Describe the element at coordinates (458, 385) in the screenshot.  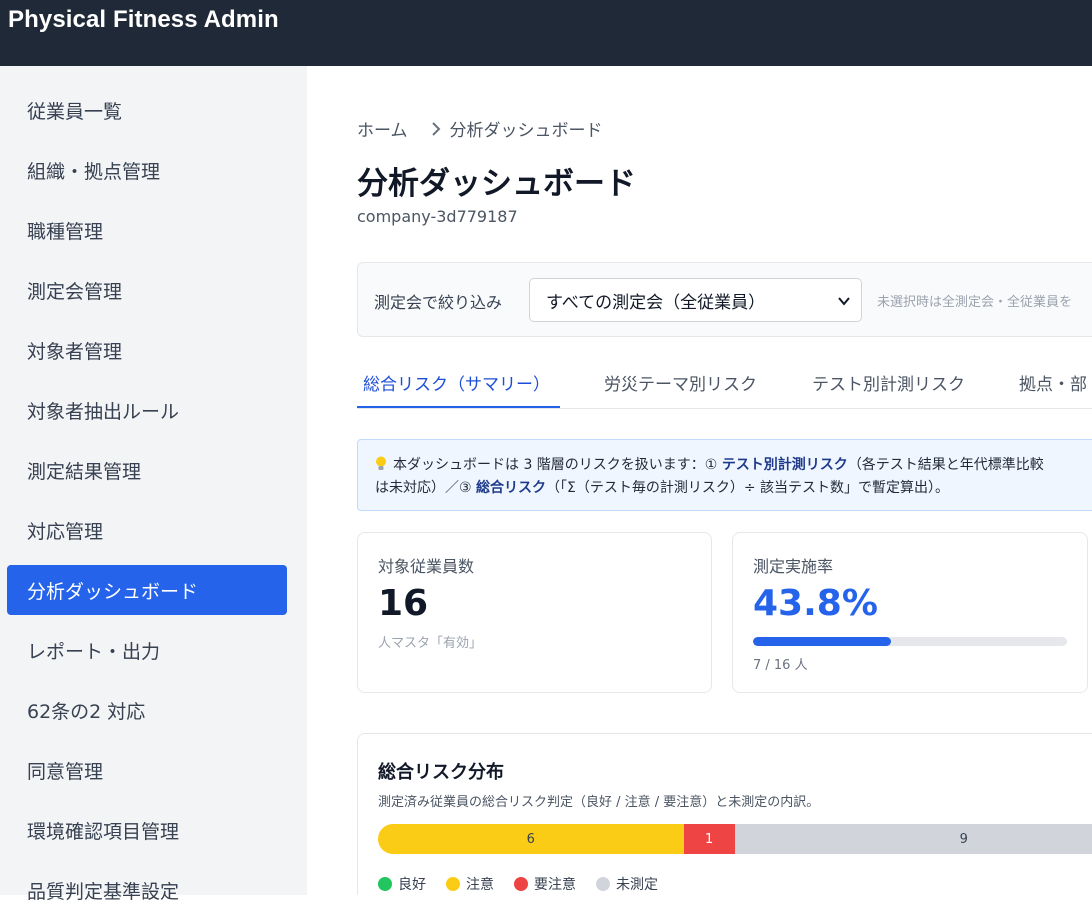
I see `tab: 総合リスク（サマリー）` at that location.